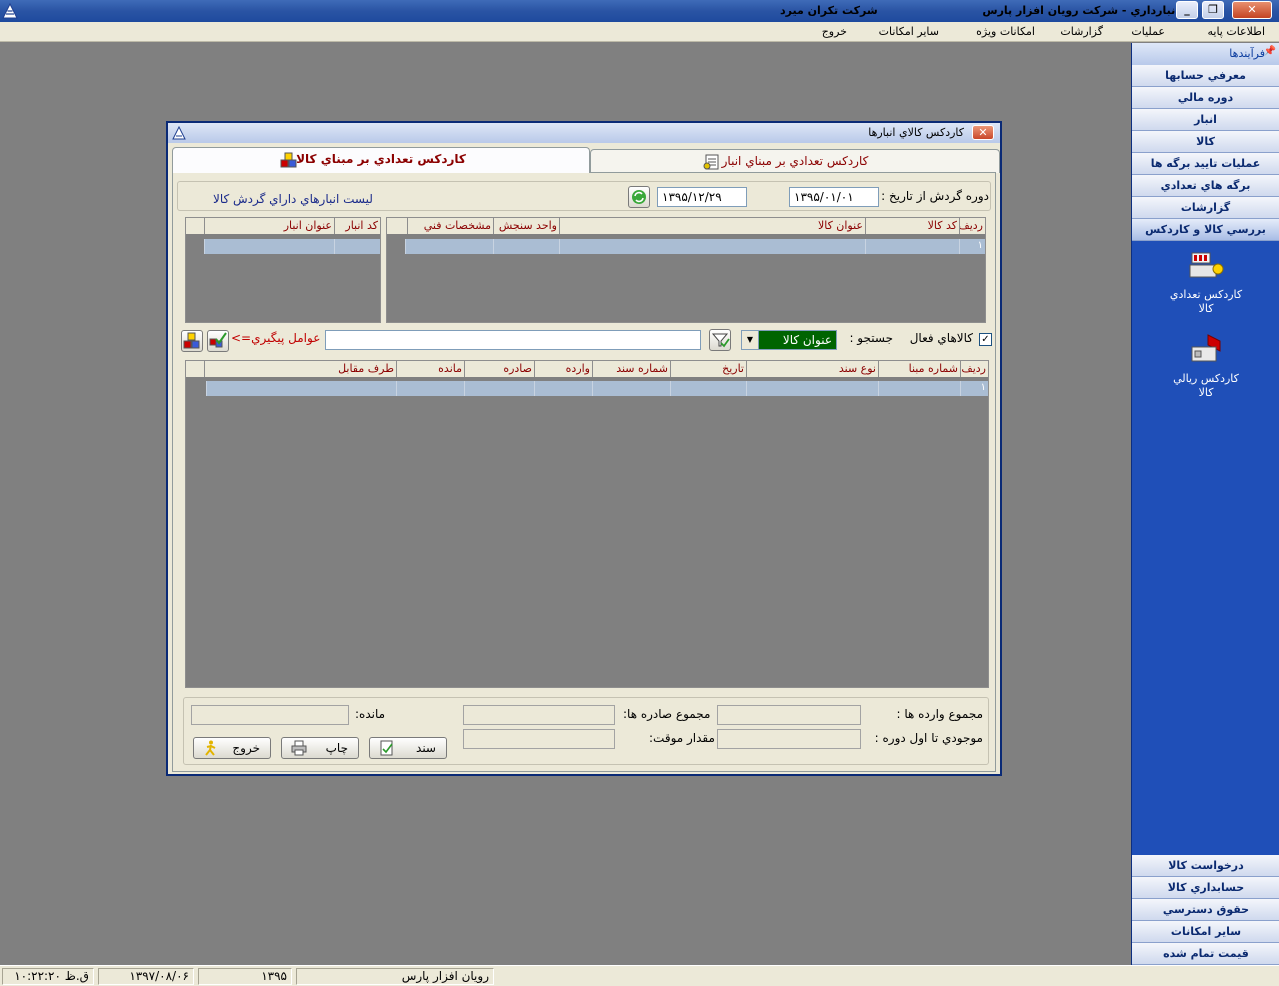  Describe the element at coordinates (408, 748) in the screenshot. I see `document-button: سند` at that location.